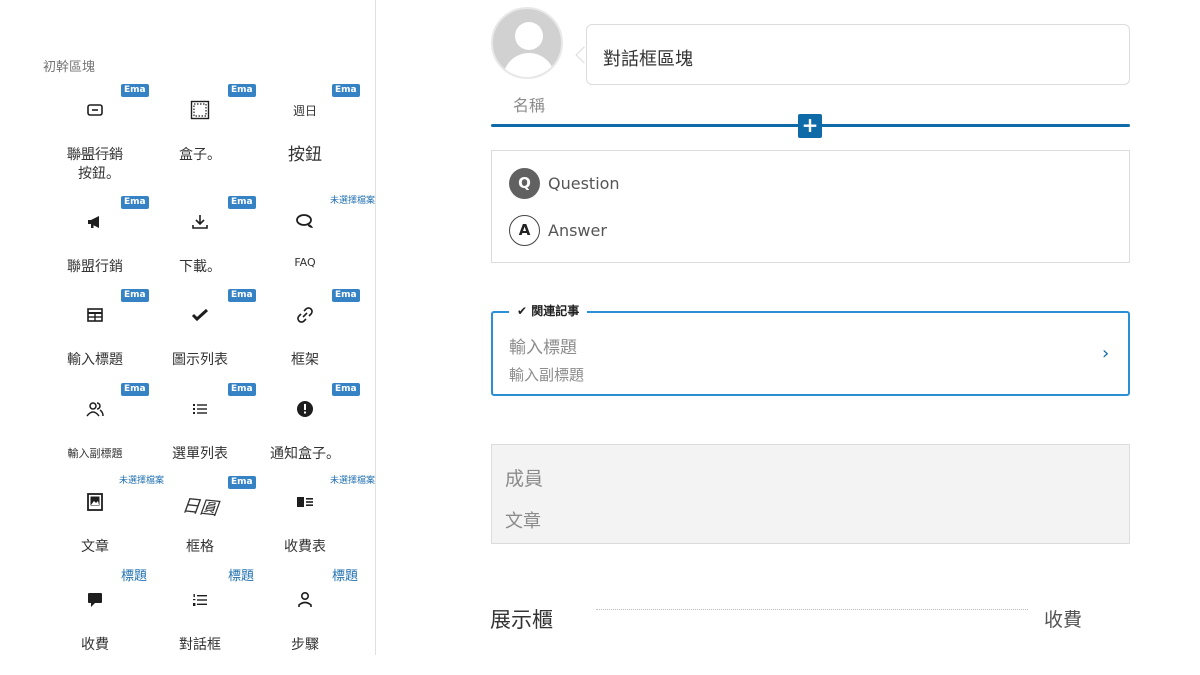 This screenshot has width=1200, height=675. Describe the element at coordinates (577, 230) in the screenshot. I see `faq-answer-text: Answer` at that location.